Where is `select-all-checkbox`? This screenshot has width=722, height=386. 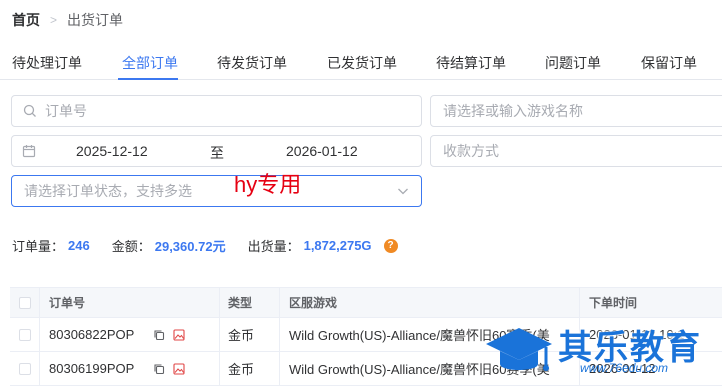
select-all-checkbox is located at coordinates (24, 302).